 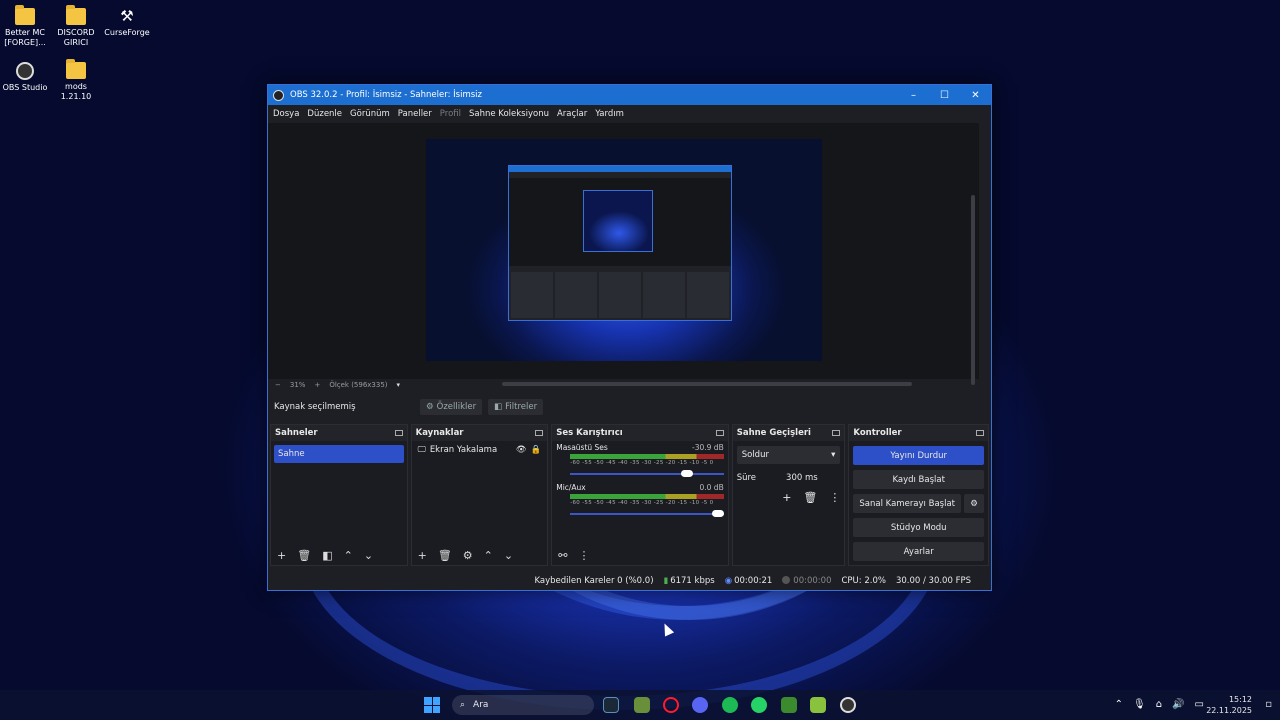 What do you see at coordinates (523, 705) in the screenshot?
I see `taskbar-search: ⌕ Ara` at bounding box center [523, 705].